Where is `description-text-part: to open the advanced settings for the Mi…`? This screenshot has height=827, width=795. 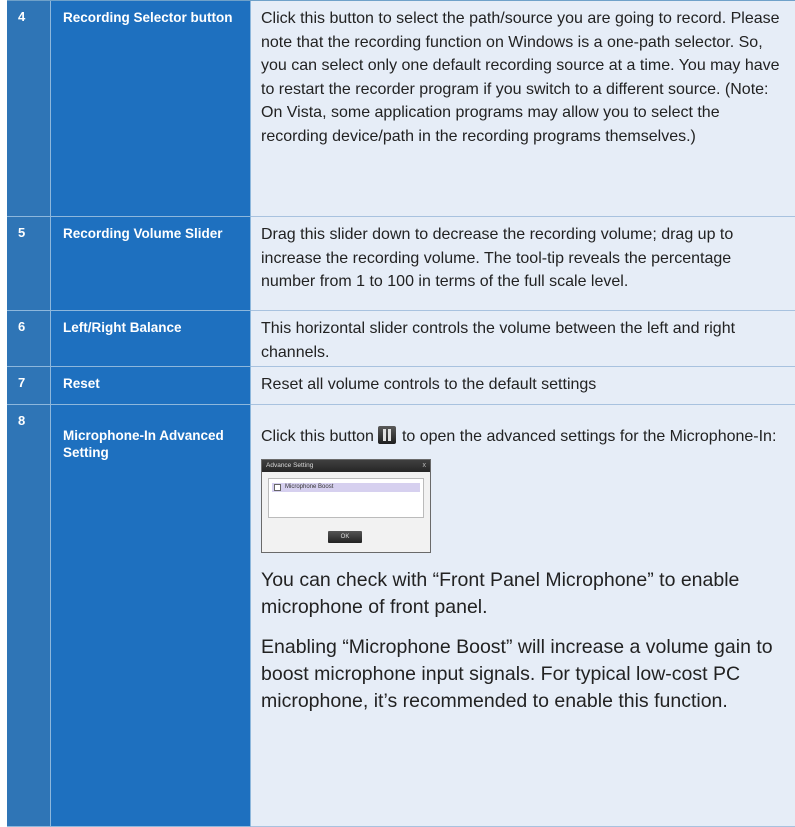
description-text-part: to open the advanced settings for the Mi… is located at coordinates (589, 436).